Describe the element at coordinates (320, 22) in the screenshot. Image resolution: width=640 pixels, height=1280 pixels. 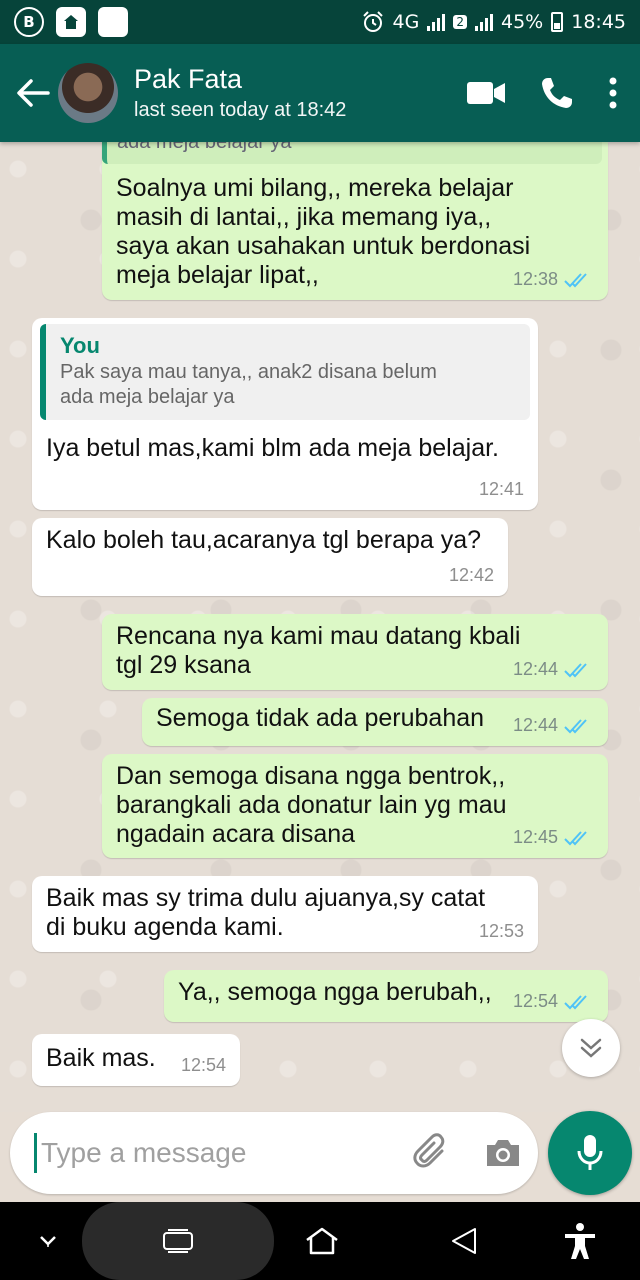
I see `status-bar: B 4G 2 45% 18:45` at that location.